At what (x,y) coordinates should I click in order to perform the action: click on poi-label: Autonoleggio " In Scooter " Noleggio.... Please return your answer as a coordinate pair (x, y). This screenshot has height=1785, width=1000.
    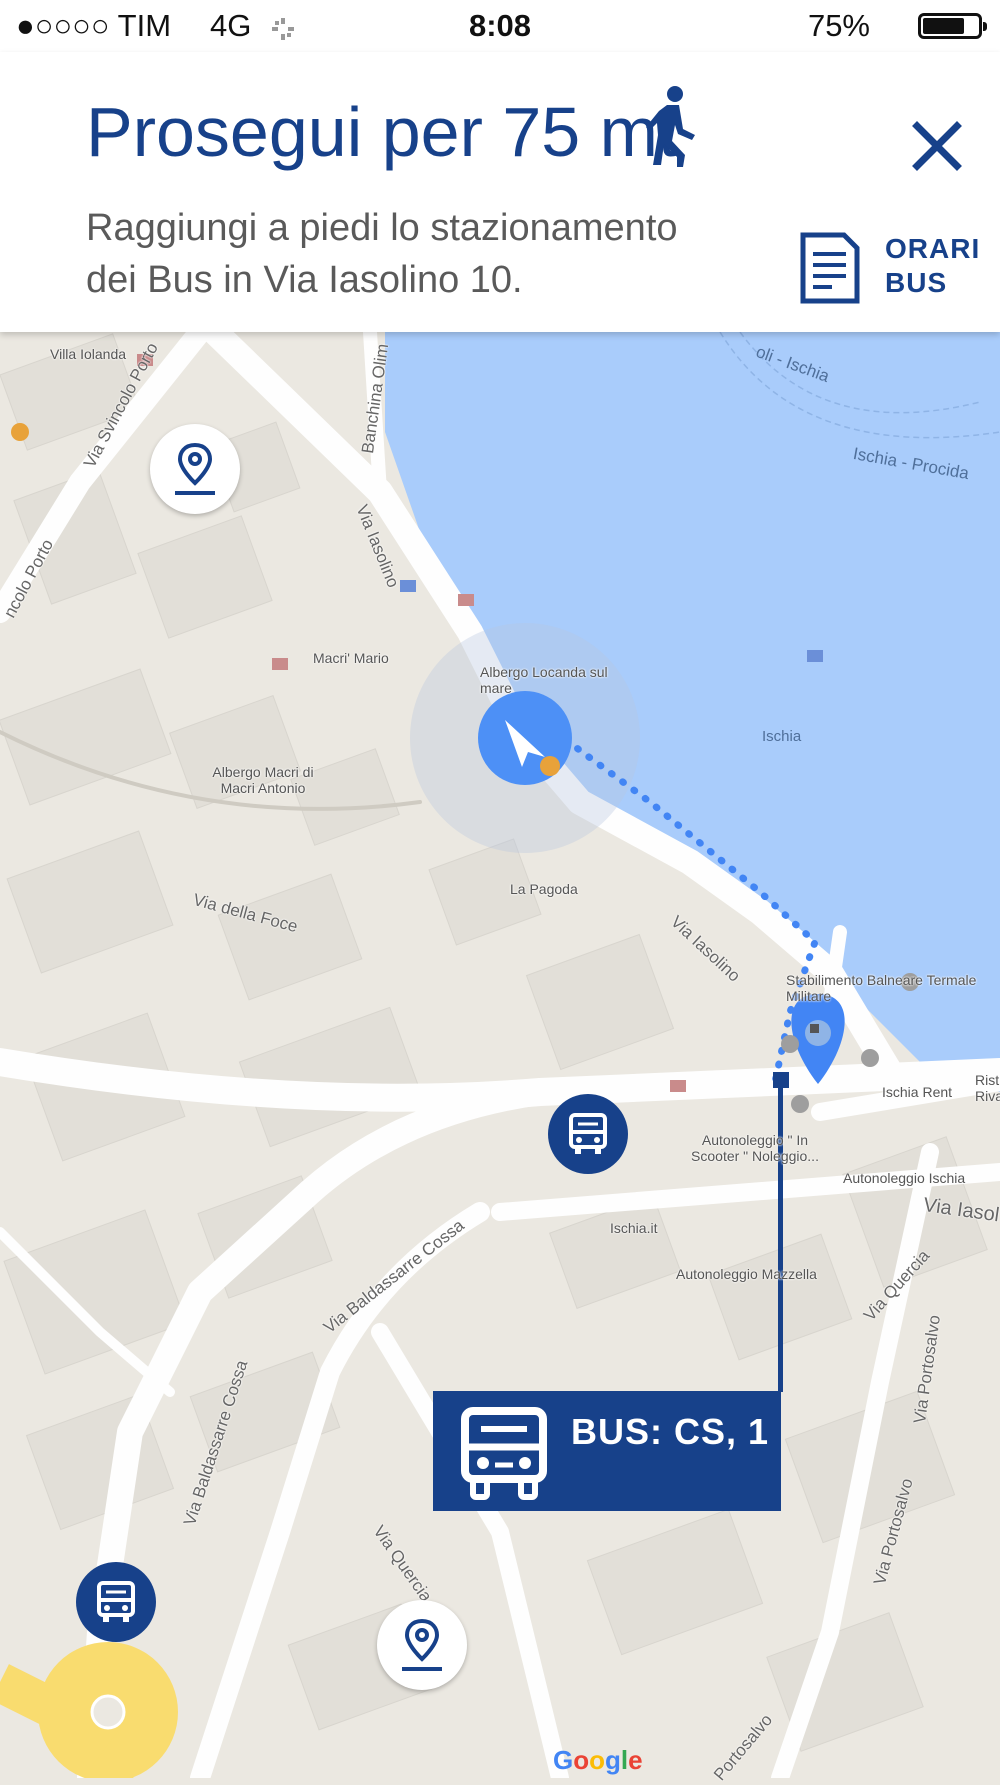
    Looking at the image, I should click on (755, 1148).